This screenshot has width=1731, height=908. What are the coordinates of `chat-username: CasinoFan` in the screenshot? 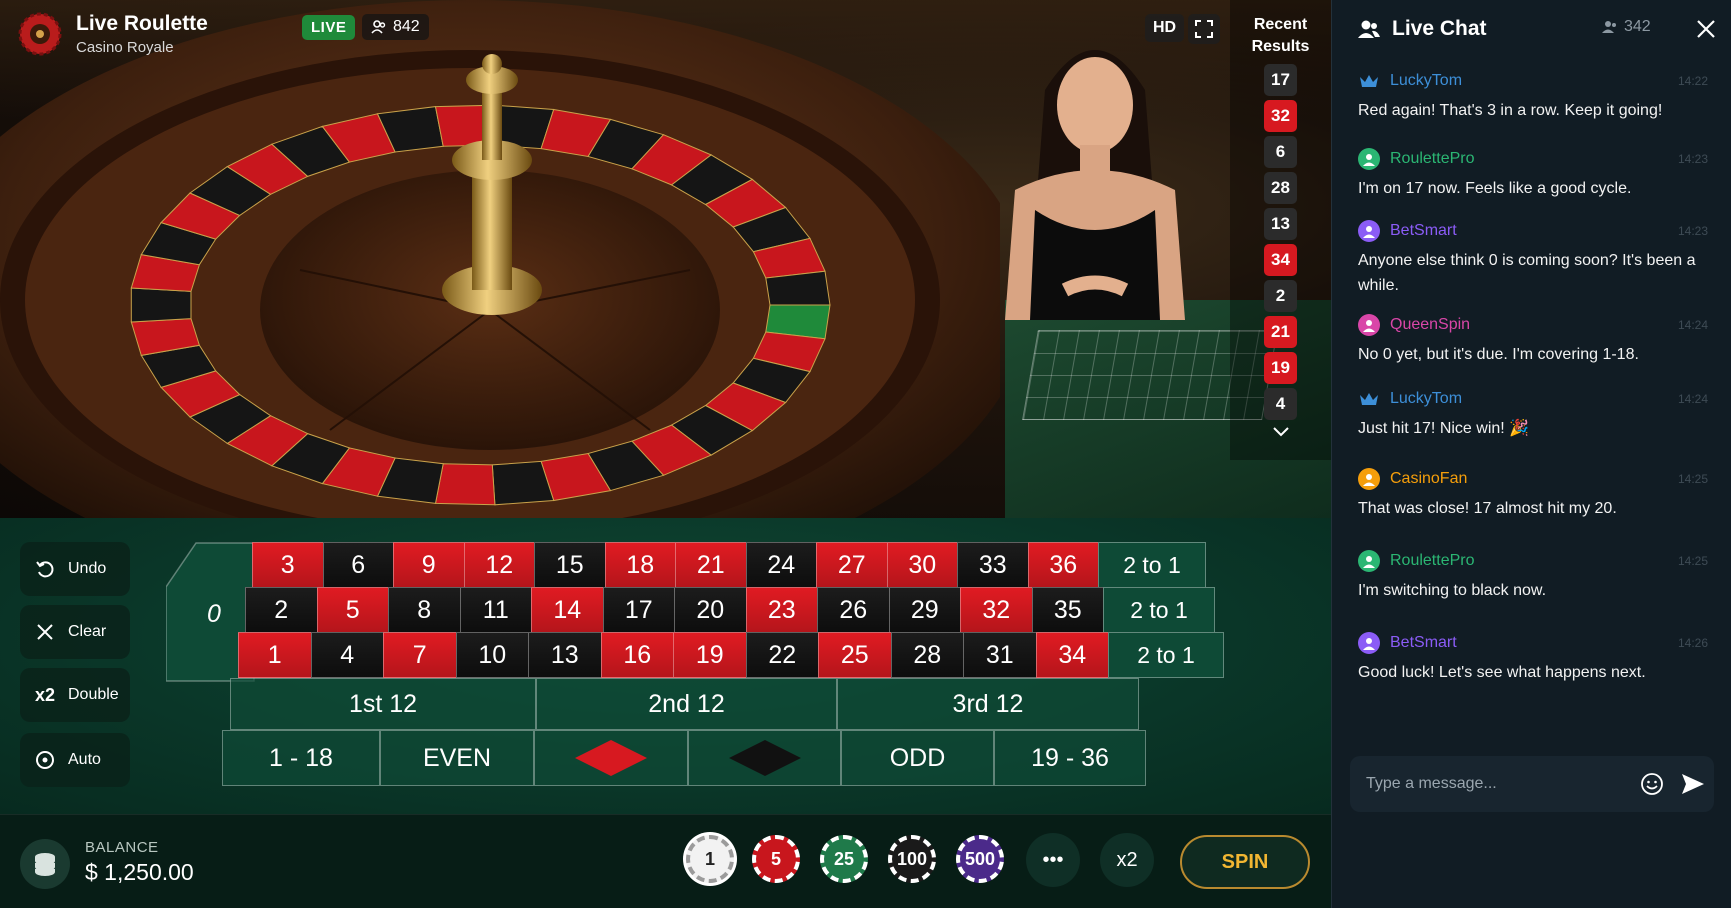 It's located at (1428, 479).